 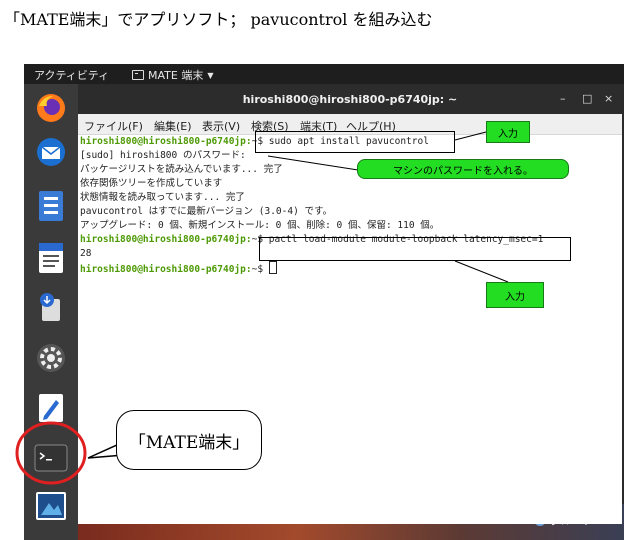 What do you see at coordinates (189, 440) in the screenshot?
I see `mate-terminal-bubble: 「MATE端末」` at bounding box center [189, 440].